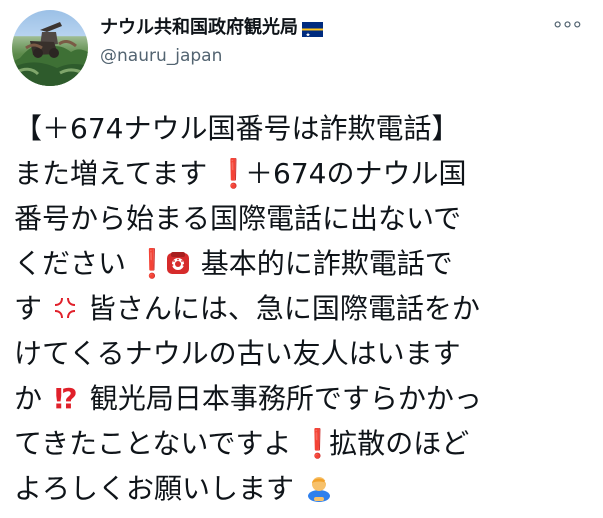 The height and width of the screenshot is (518, 603). I want to click on more-options-button: °°°, so click(568, 30).